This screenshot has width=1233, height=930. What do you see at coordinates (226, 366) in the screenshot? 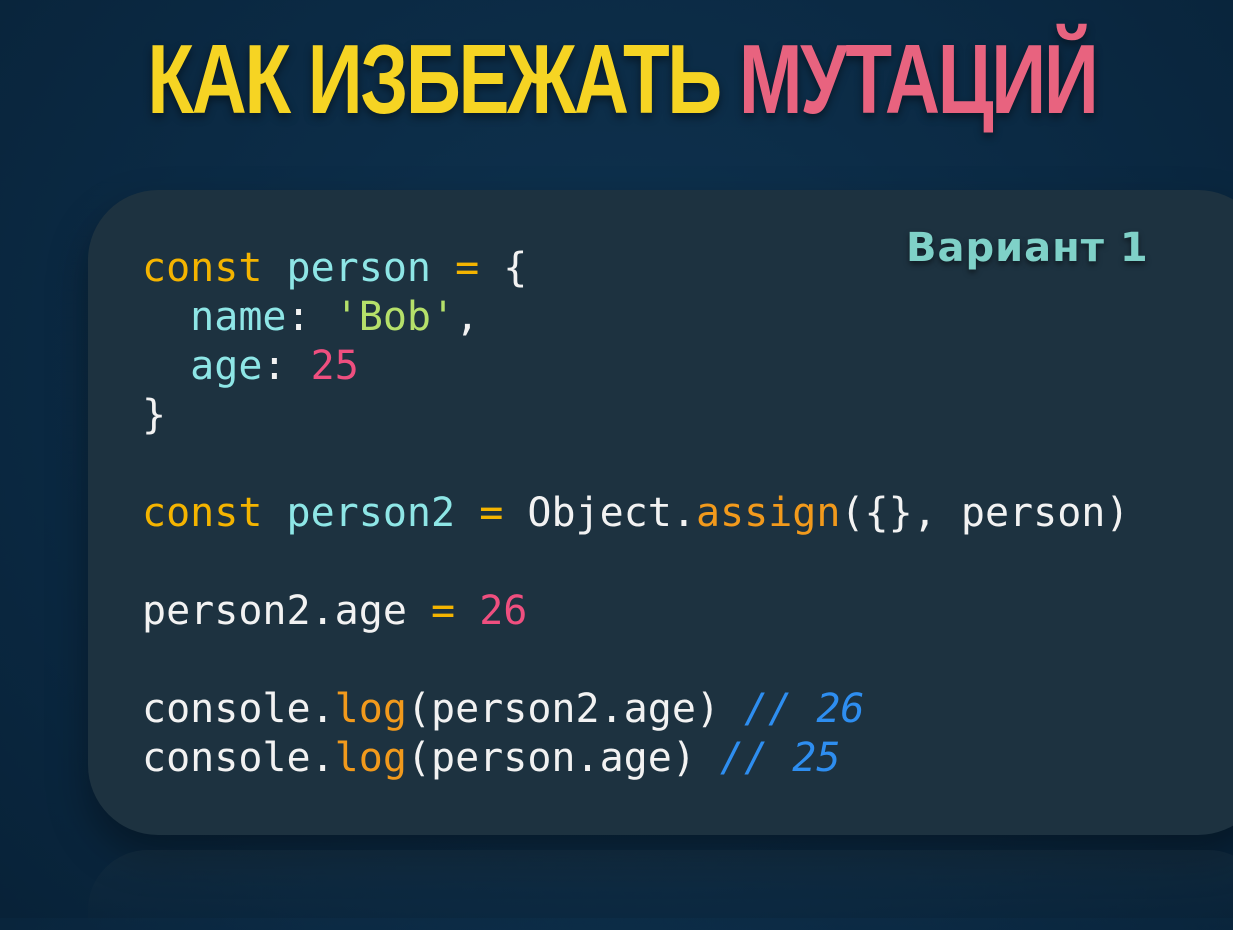
I see `property-age: age` at bounding box center [226, 366].